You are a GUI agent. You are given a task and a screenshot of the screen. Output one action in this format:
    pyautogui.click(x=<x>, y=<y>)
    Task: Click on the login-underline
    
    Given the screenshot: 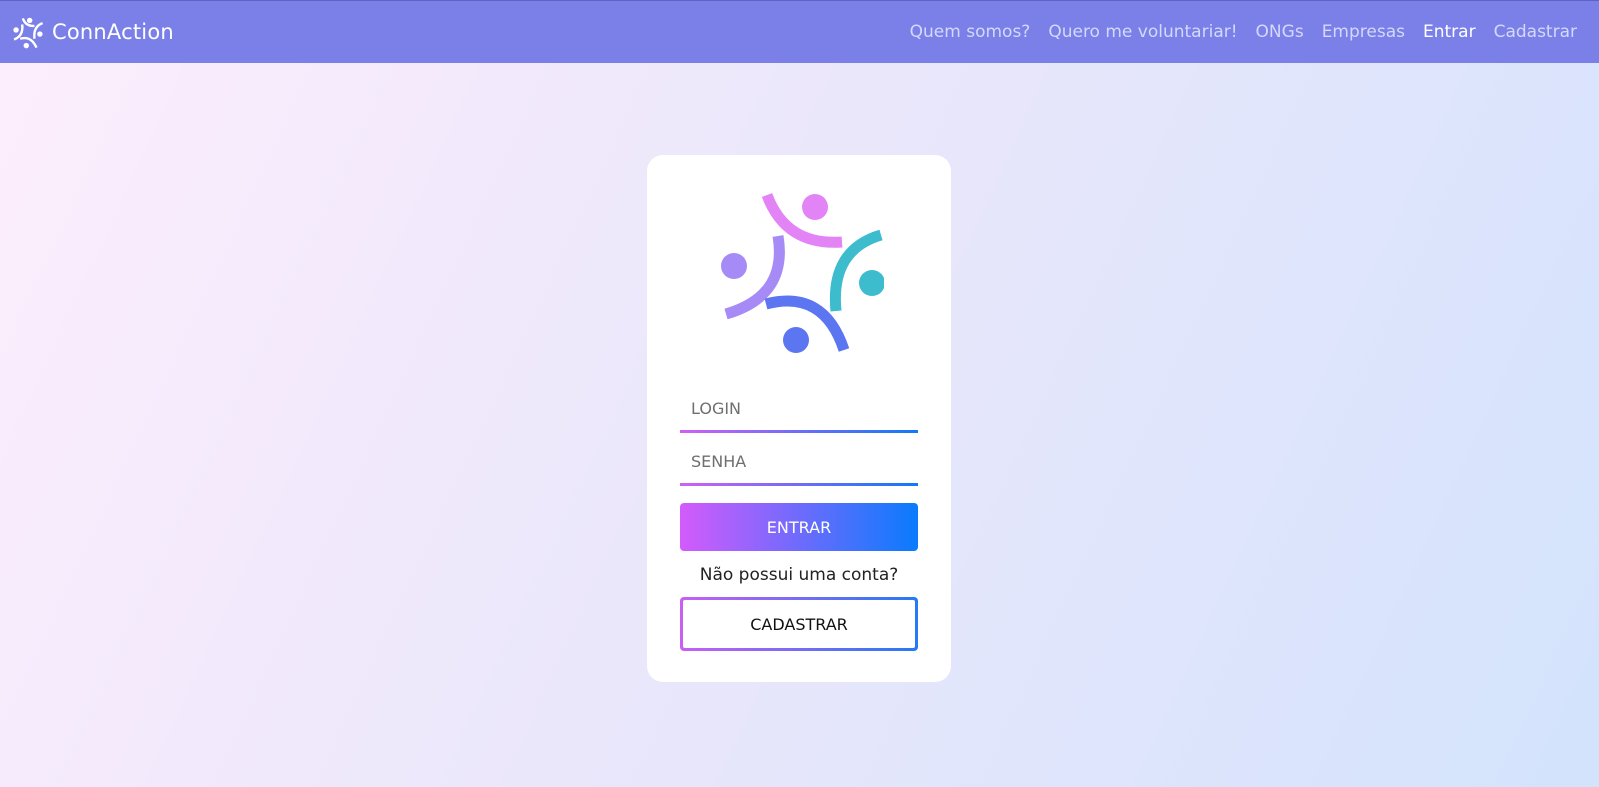 What is the action you would take?
    pyautogui.click(x=799, y=431)
    